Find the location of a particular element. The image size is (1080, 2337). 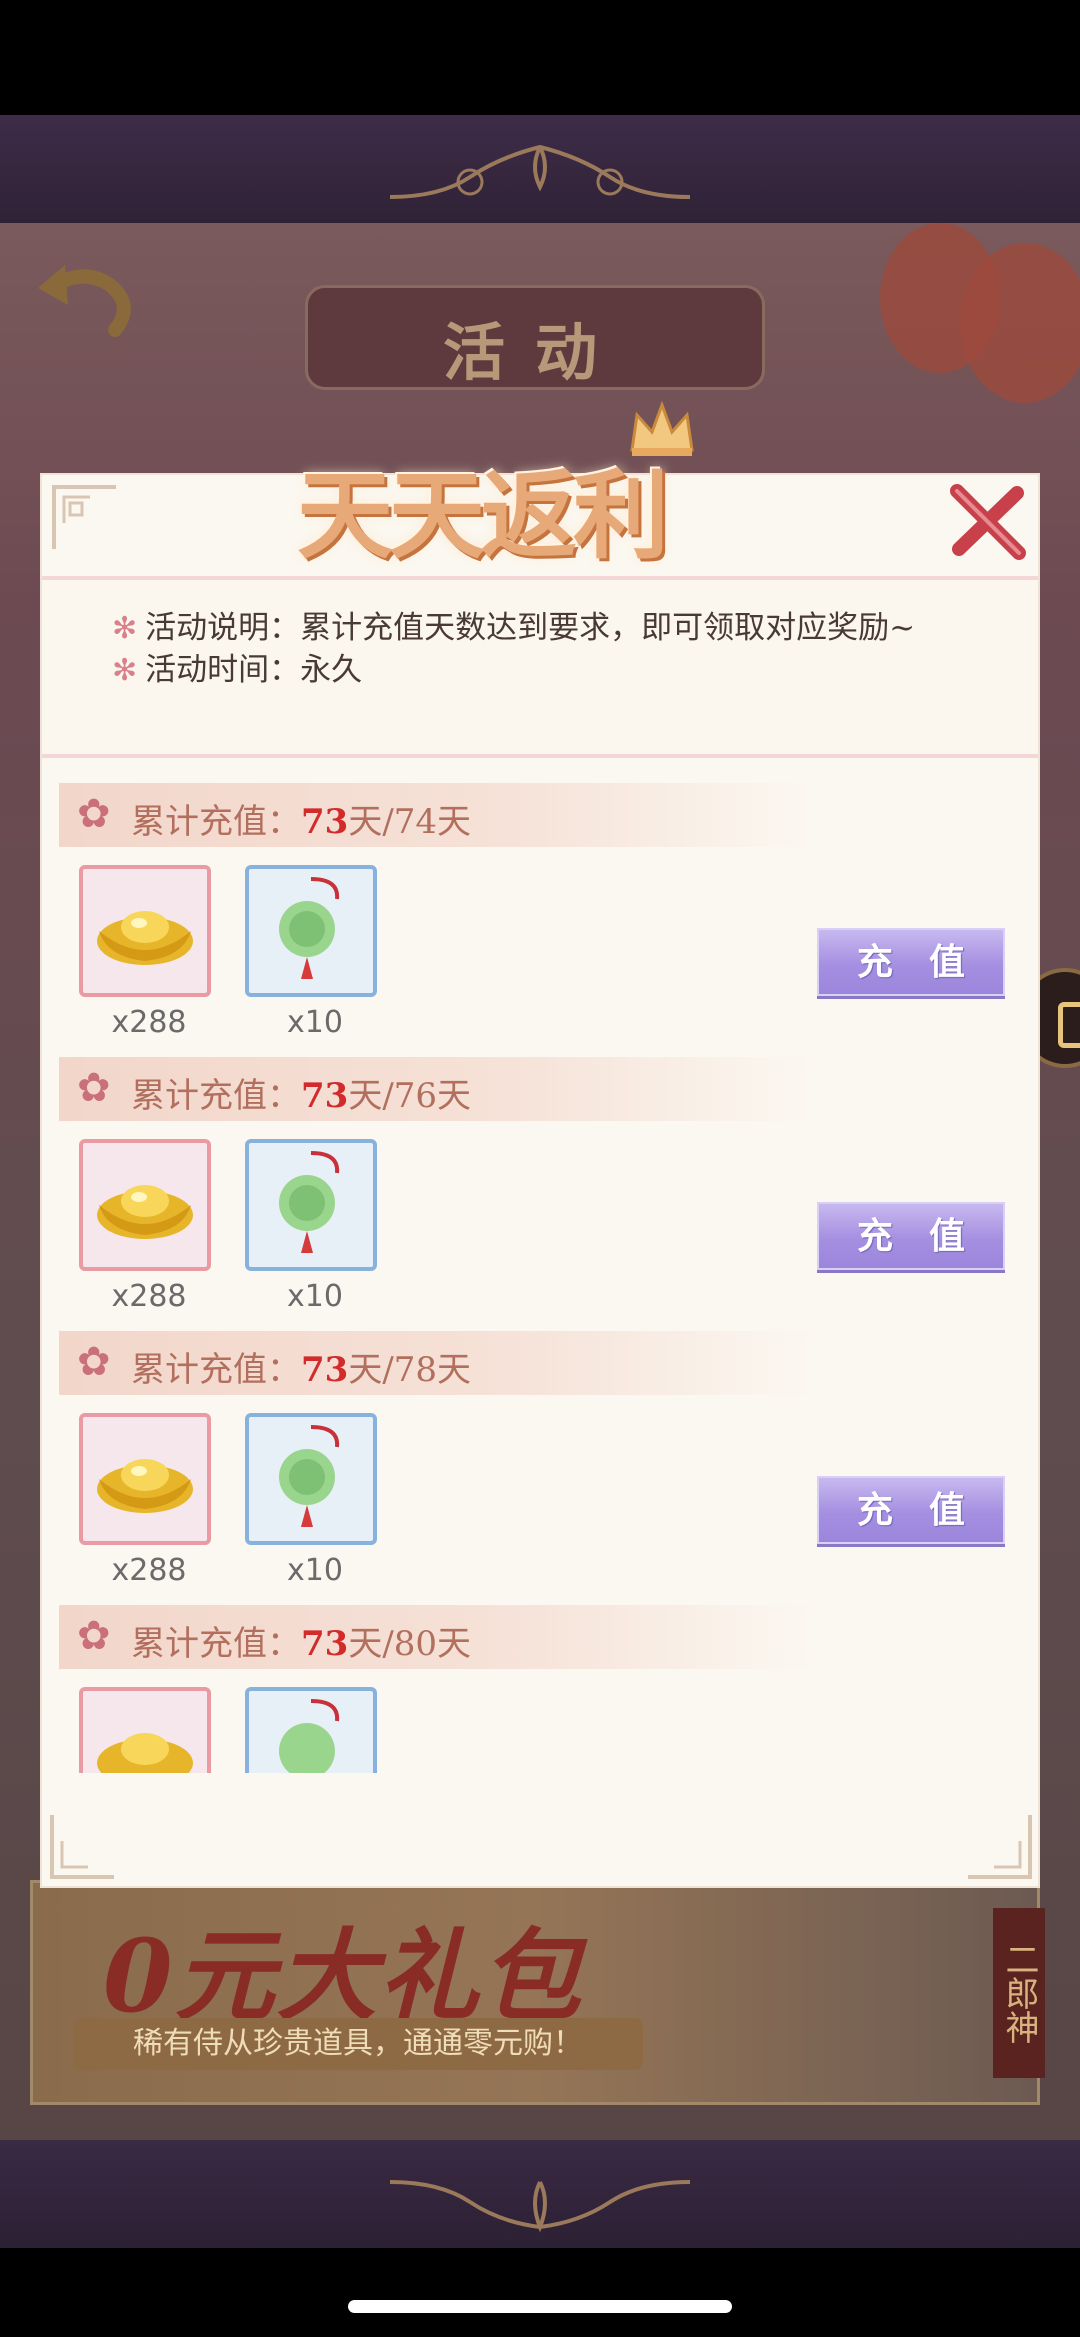

home-indicator is located at coordinates (540, 2306).